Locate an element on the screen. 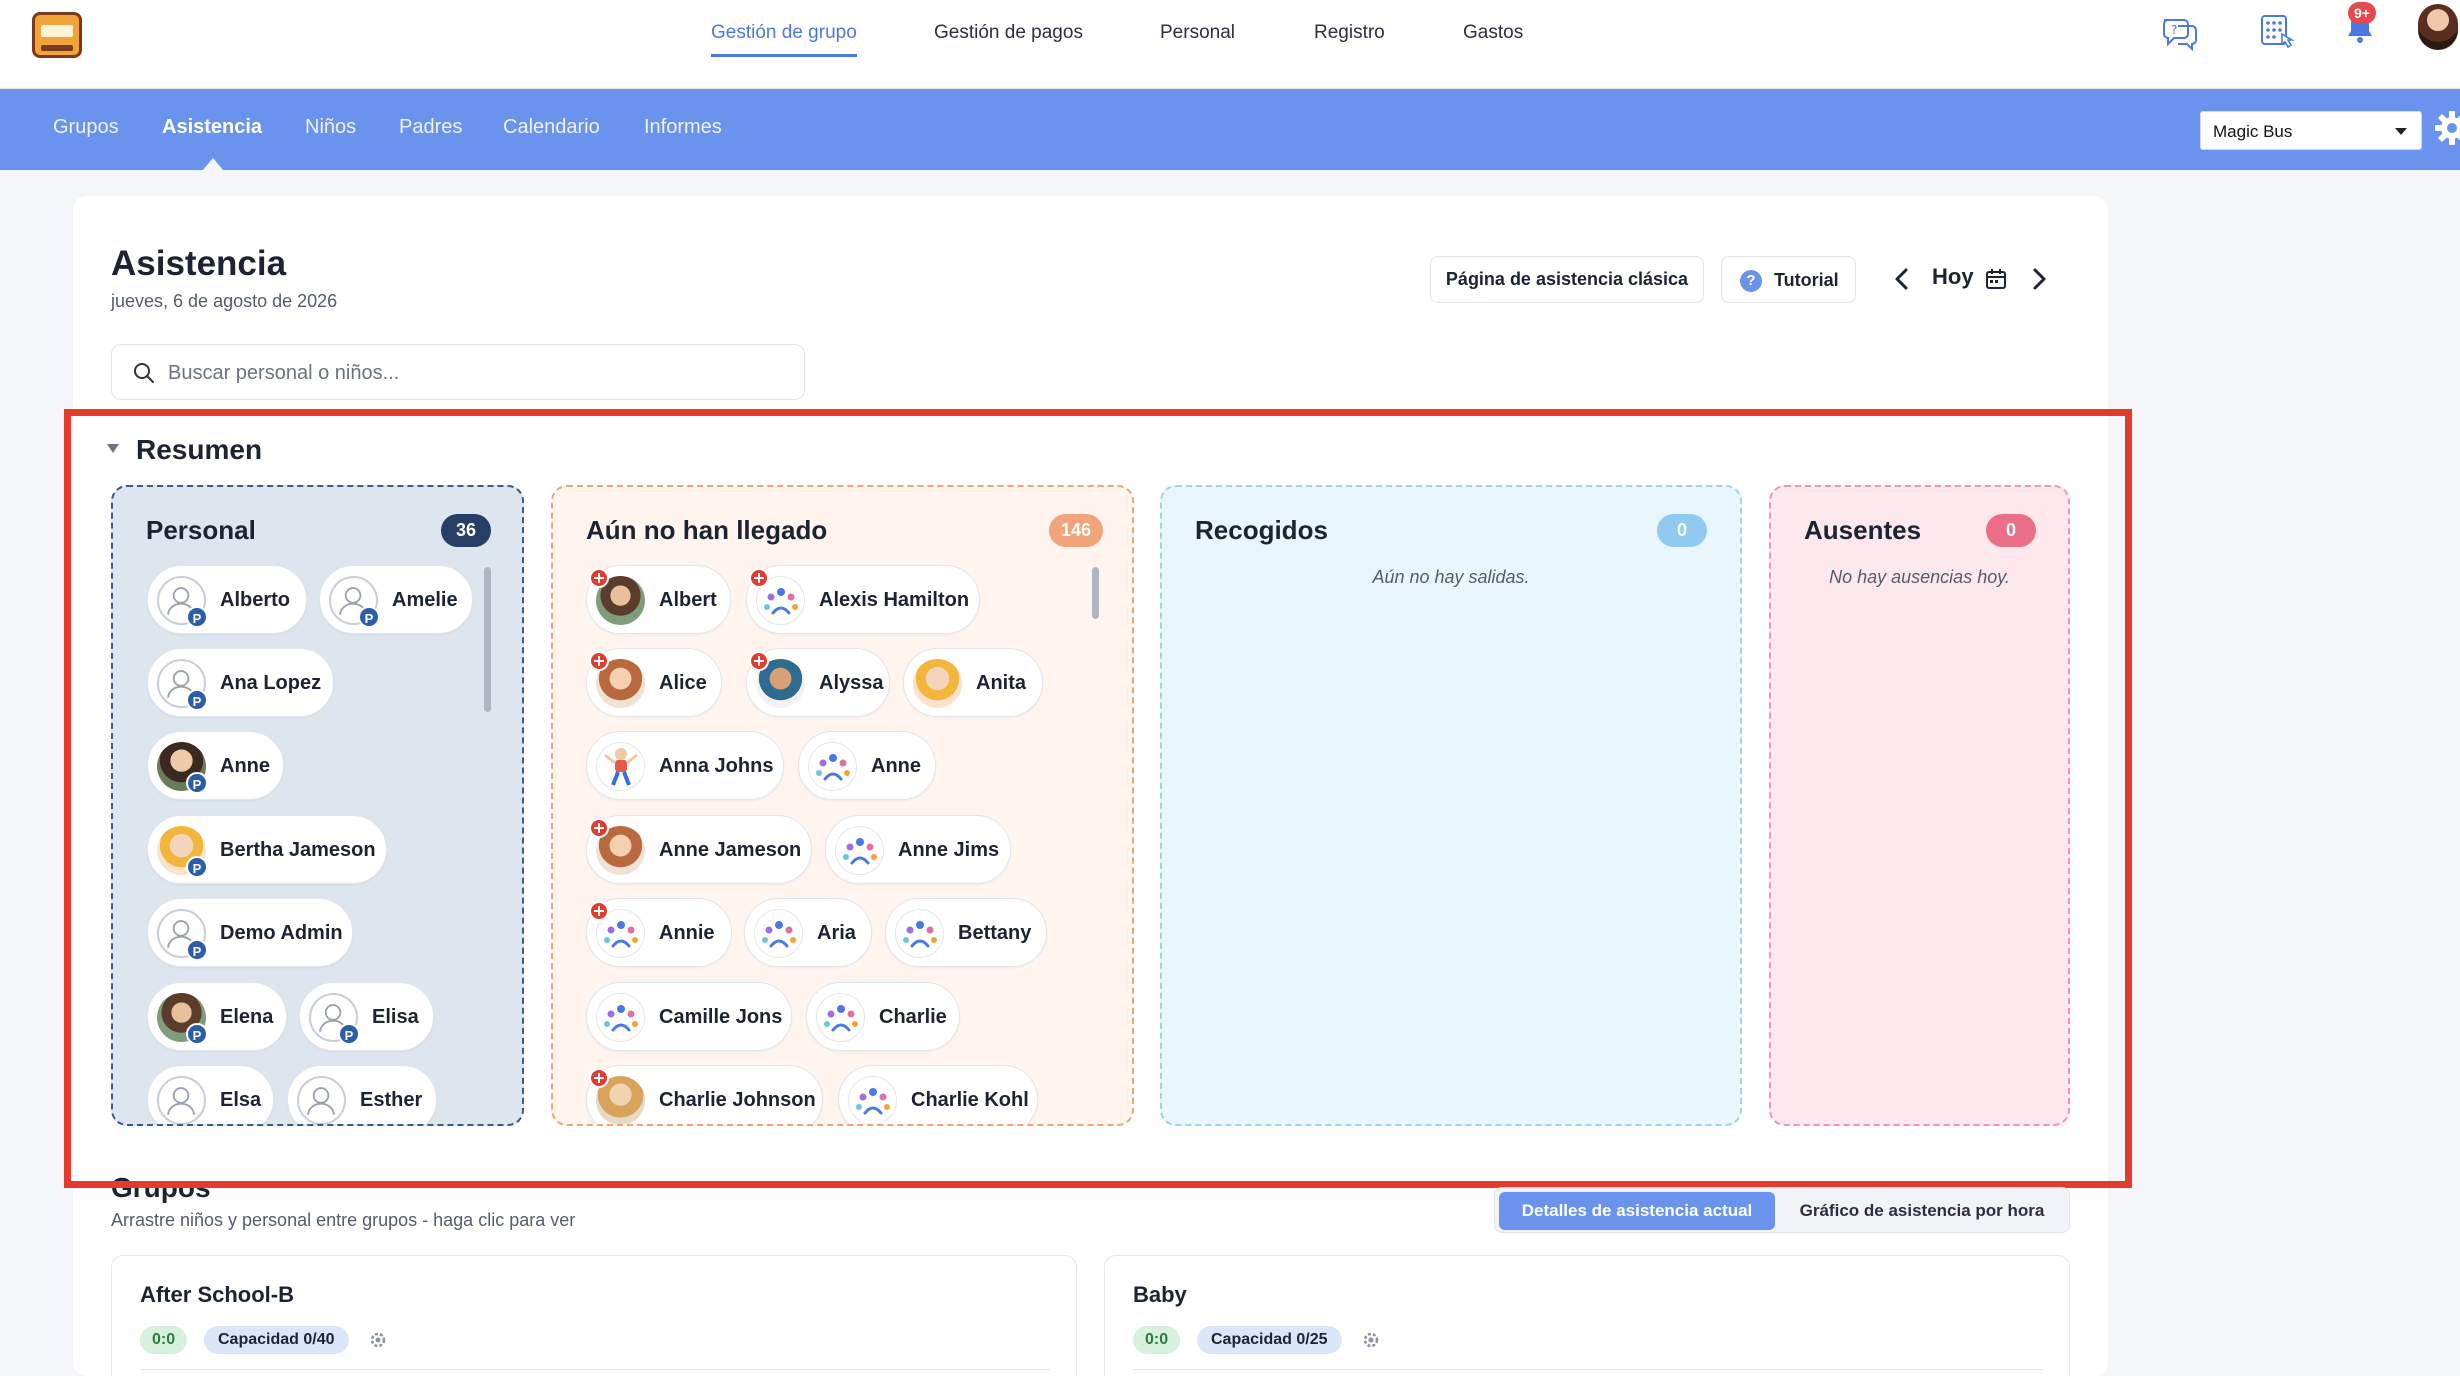 The width and height of the screenshot is (2460, 1376). search-box is located at coordinates (458, 372).